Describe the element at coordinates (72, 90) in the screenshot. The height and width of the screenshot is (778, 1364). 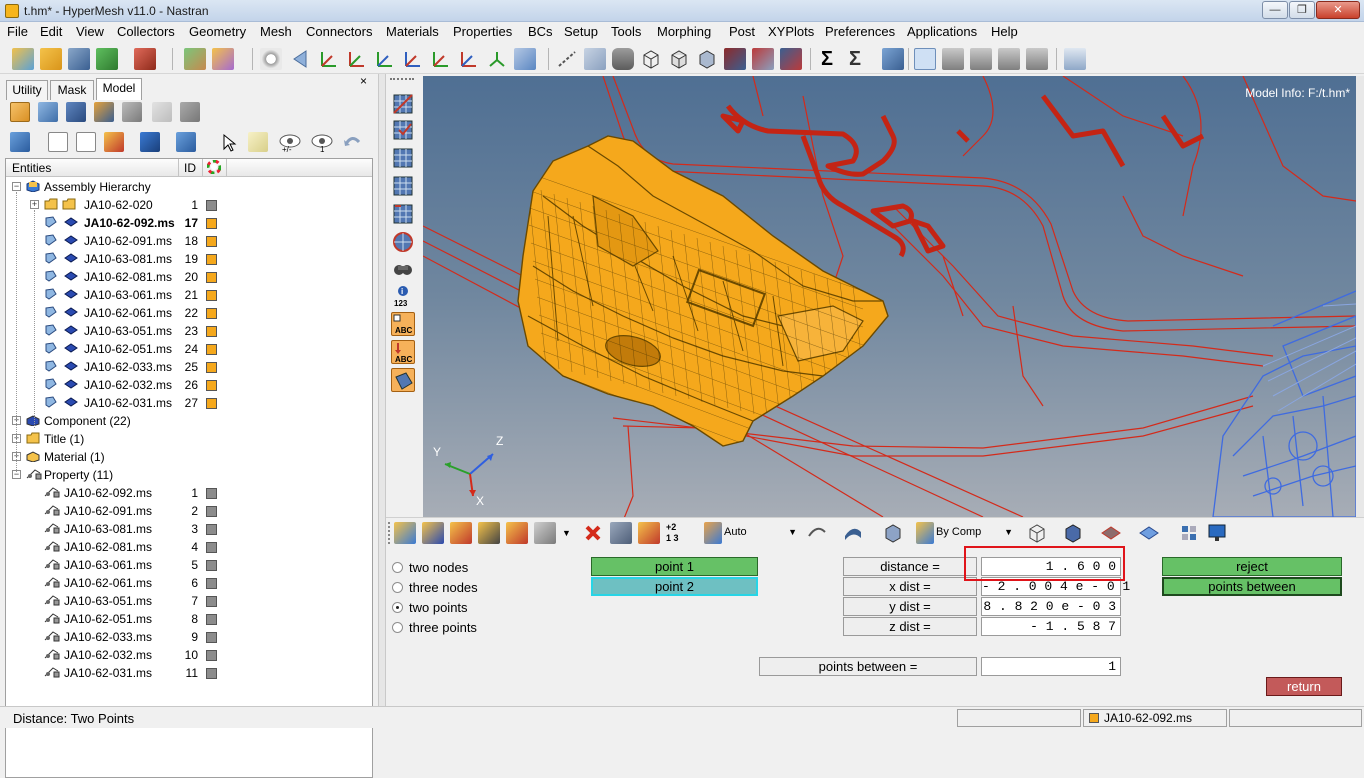
I see `tab-mask: Mask` at that location.